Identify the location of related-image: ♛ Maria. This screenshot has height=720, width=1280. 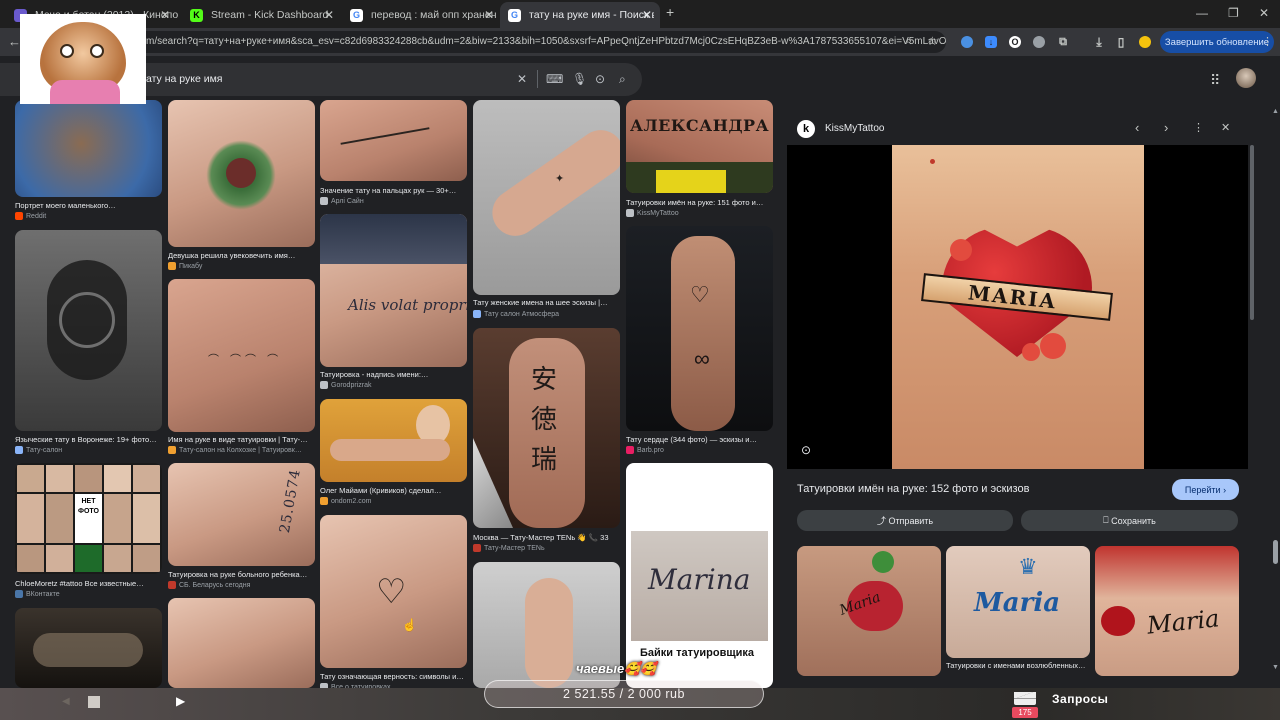
(1018, 602).